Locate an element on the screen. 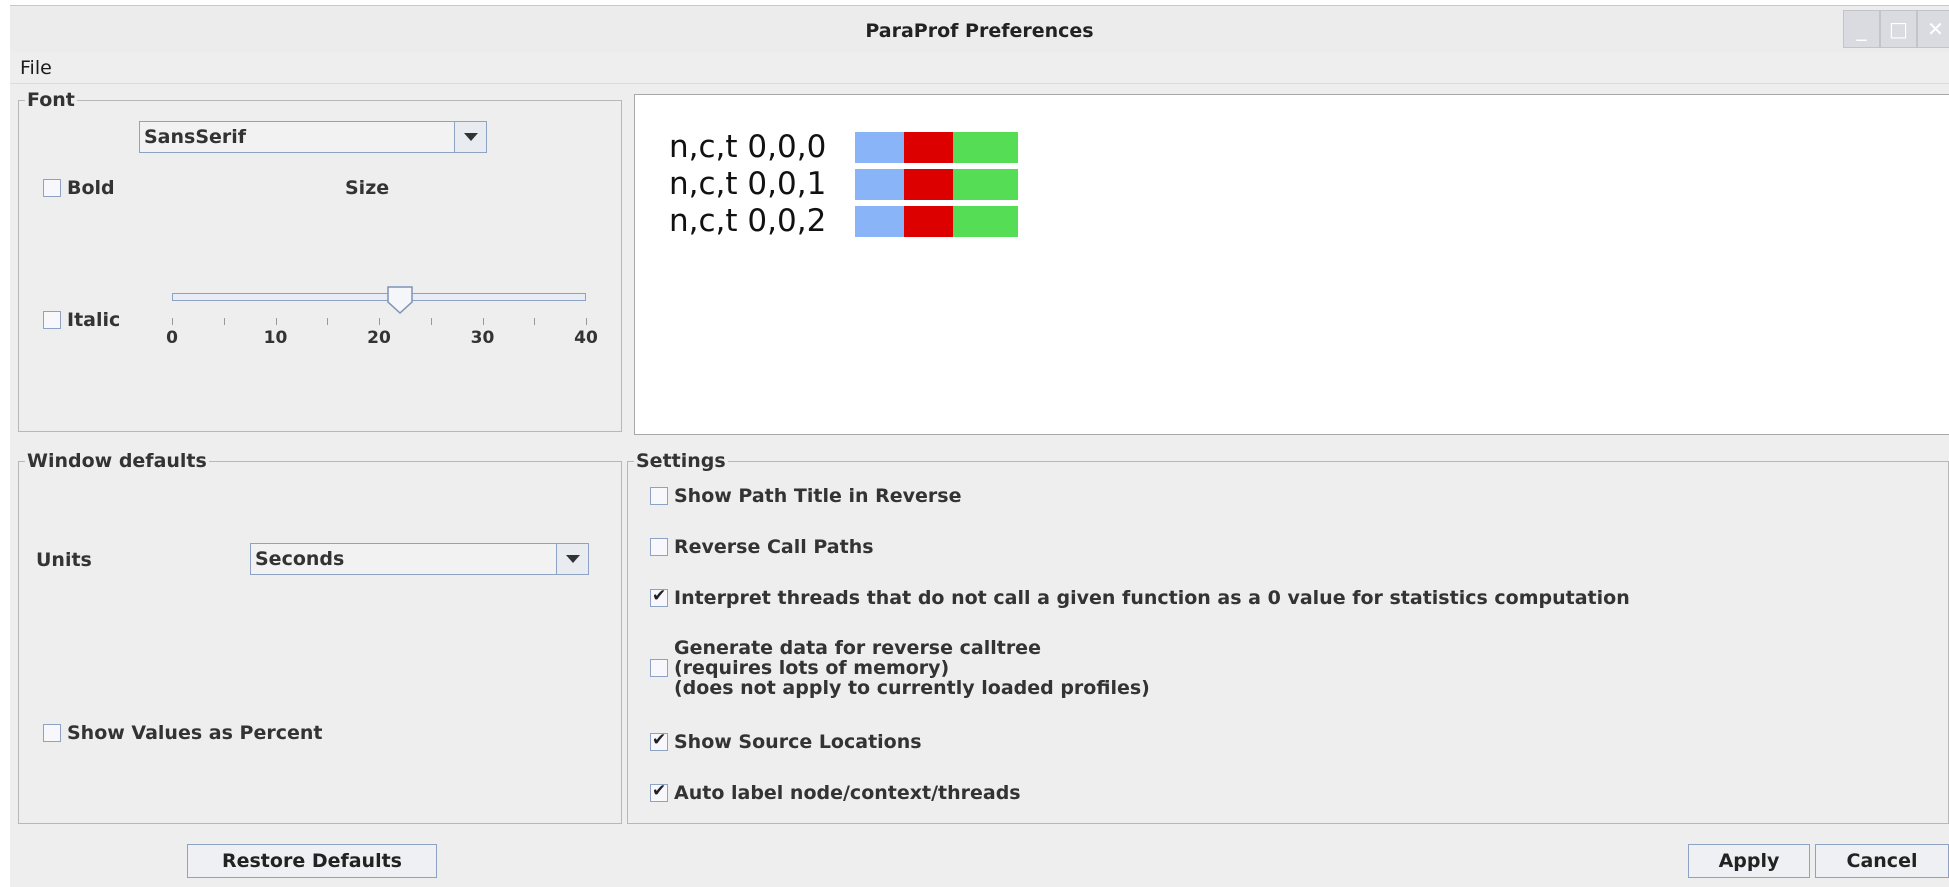 This screenshot has width=1949, height=887. minimize-button: _ is located at coordinates (1861, 29).